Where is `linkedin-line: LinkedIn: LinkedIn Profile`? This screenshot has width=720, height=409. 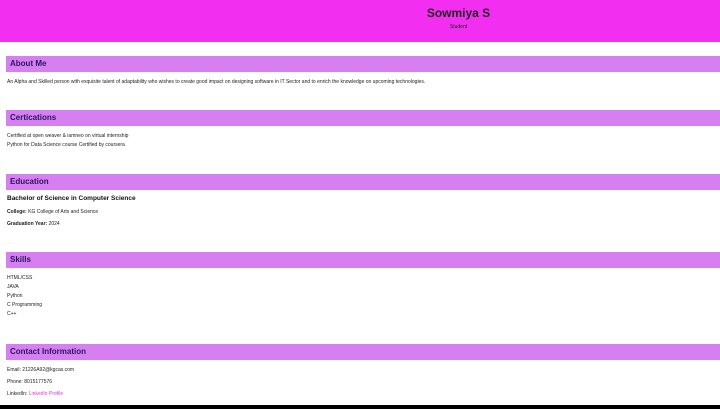 linkedin-line: LinkedIn: LinkedIn Profile is located at coordinates (35, 394).